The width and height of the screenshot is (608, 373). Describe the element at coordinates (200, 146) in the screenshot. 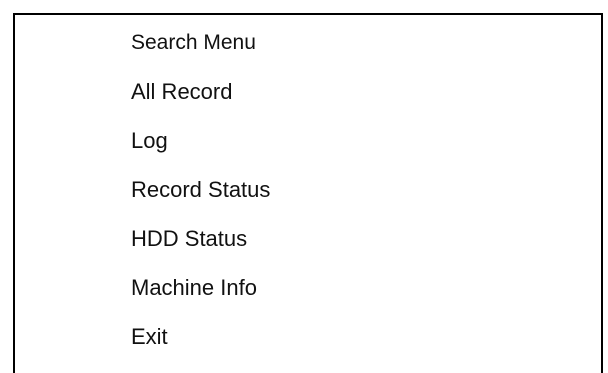

I see `menu-item-log: Log` at that location.